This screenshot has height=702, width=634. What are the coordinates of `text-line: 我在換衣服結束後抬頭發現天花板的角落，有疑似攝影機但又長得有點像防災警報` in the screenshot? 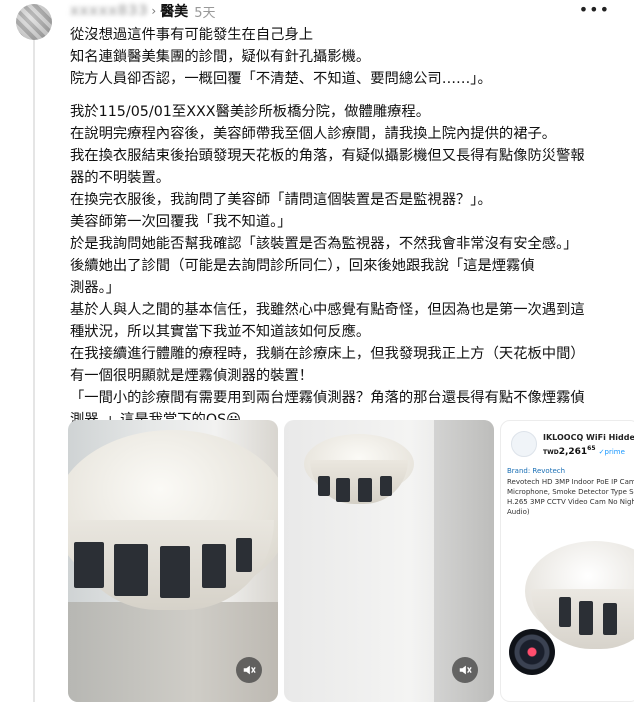 It's located at (327, 156).